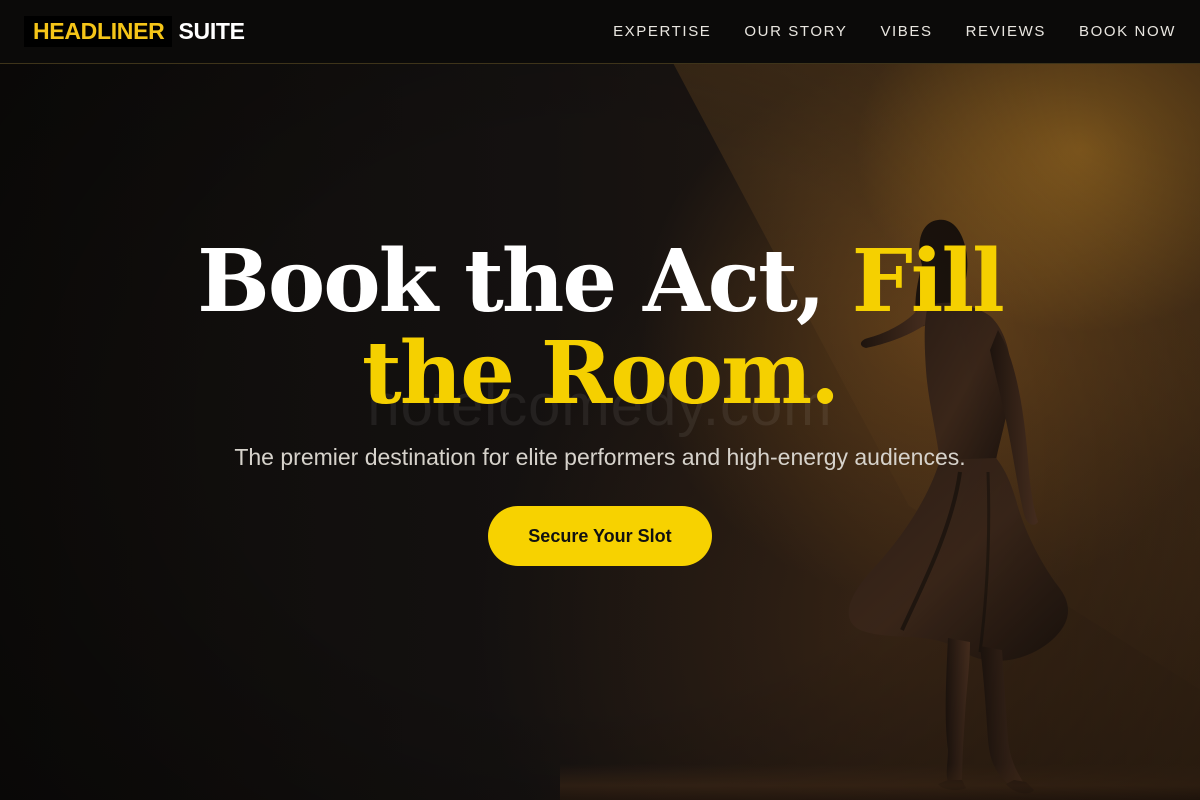 This screenshot has width=1200, height=800. Describe the element at coordinates (906, 31) in the screenshot. I see `nav-link-vibes: VIBES` at that location.